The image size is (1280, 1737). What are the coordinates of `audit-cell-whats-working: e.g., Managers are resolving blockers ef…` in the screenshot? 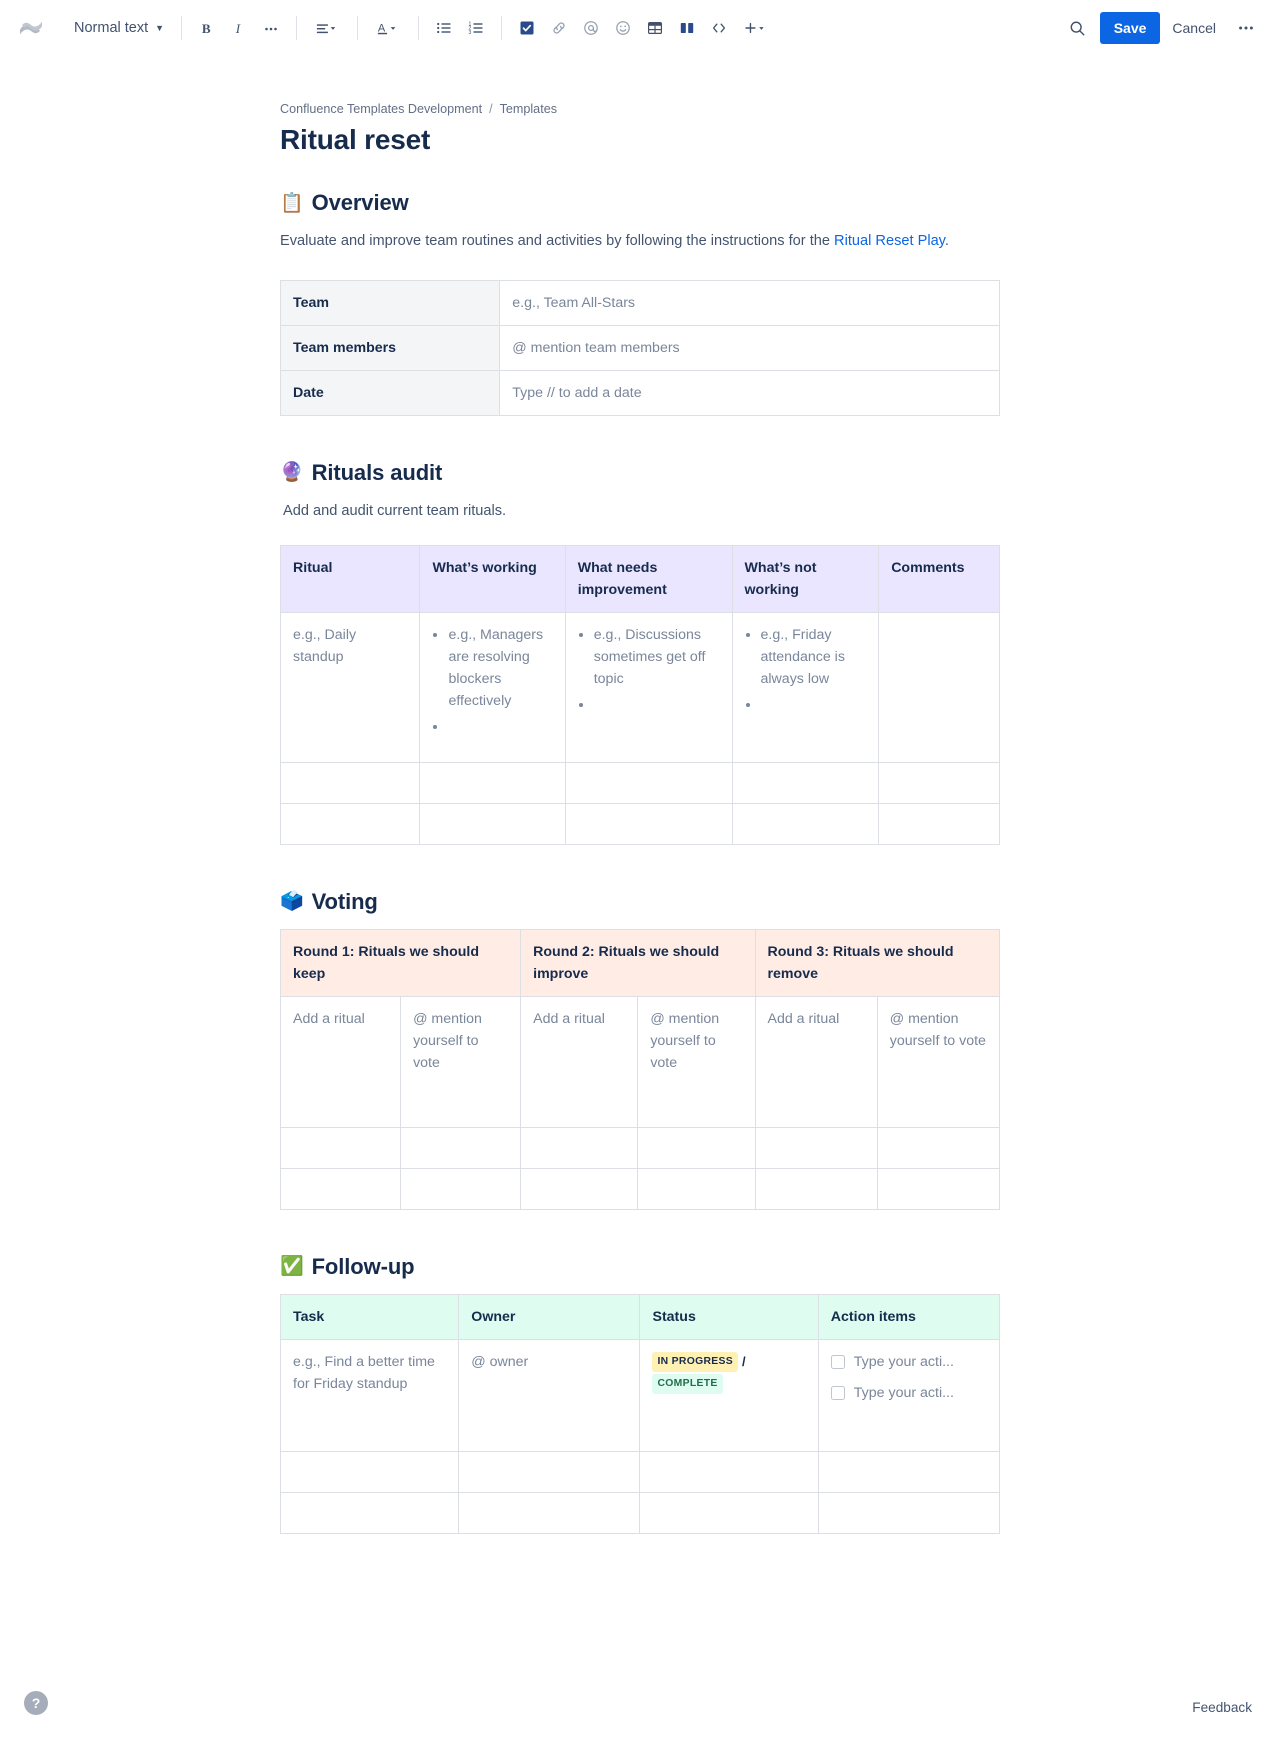 It's located at (492, 687).